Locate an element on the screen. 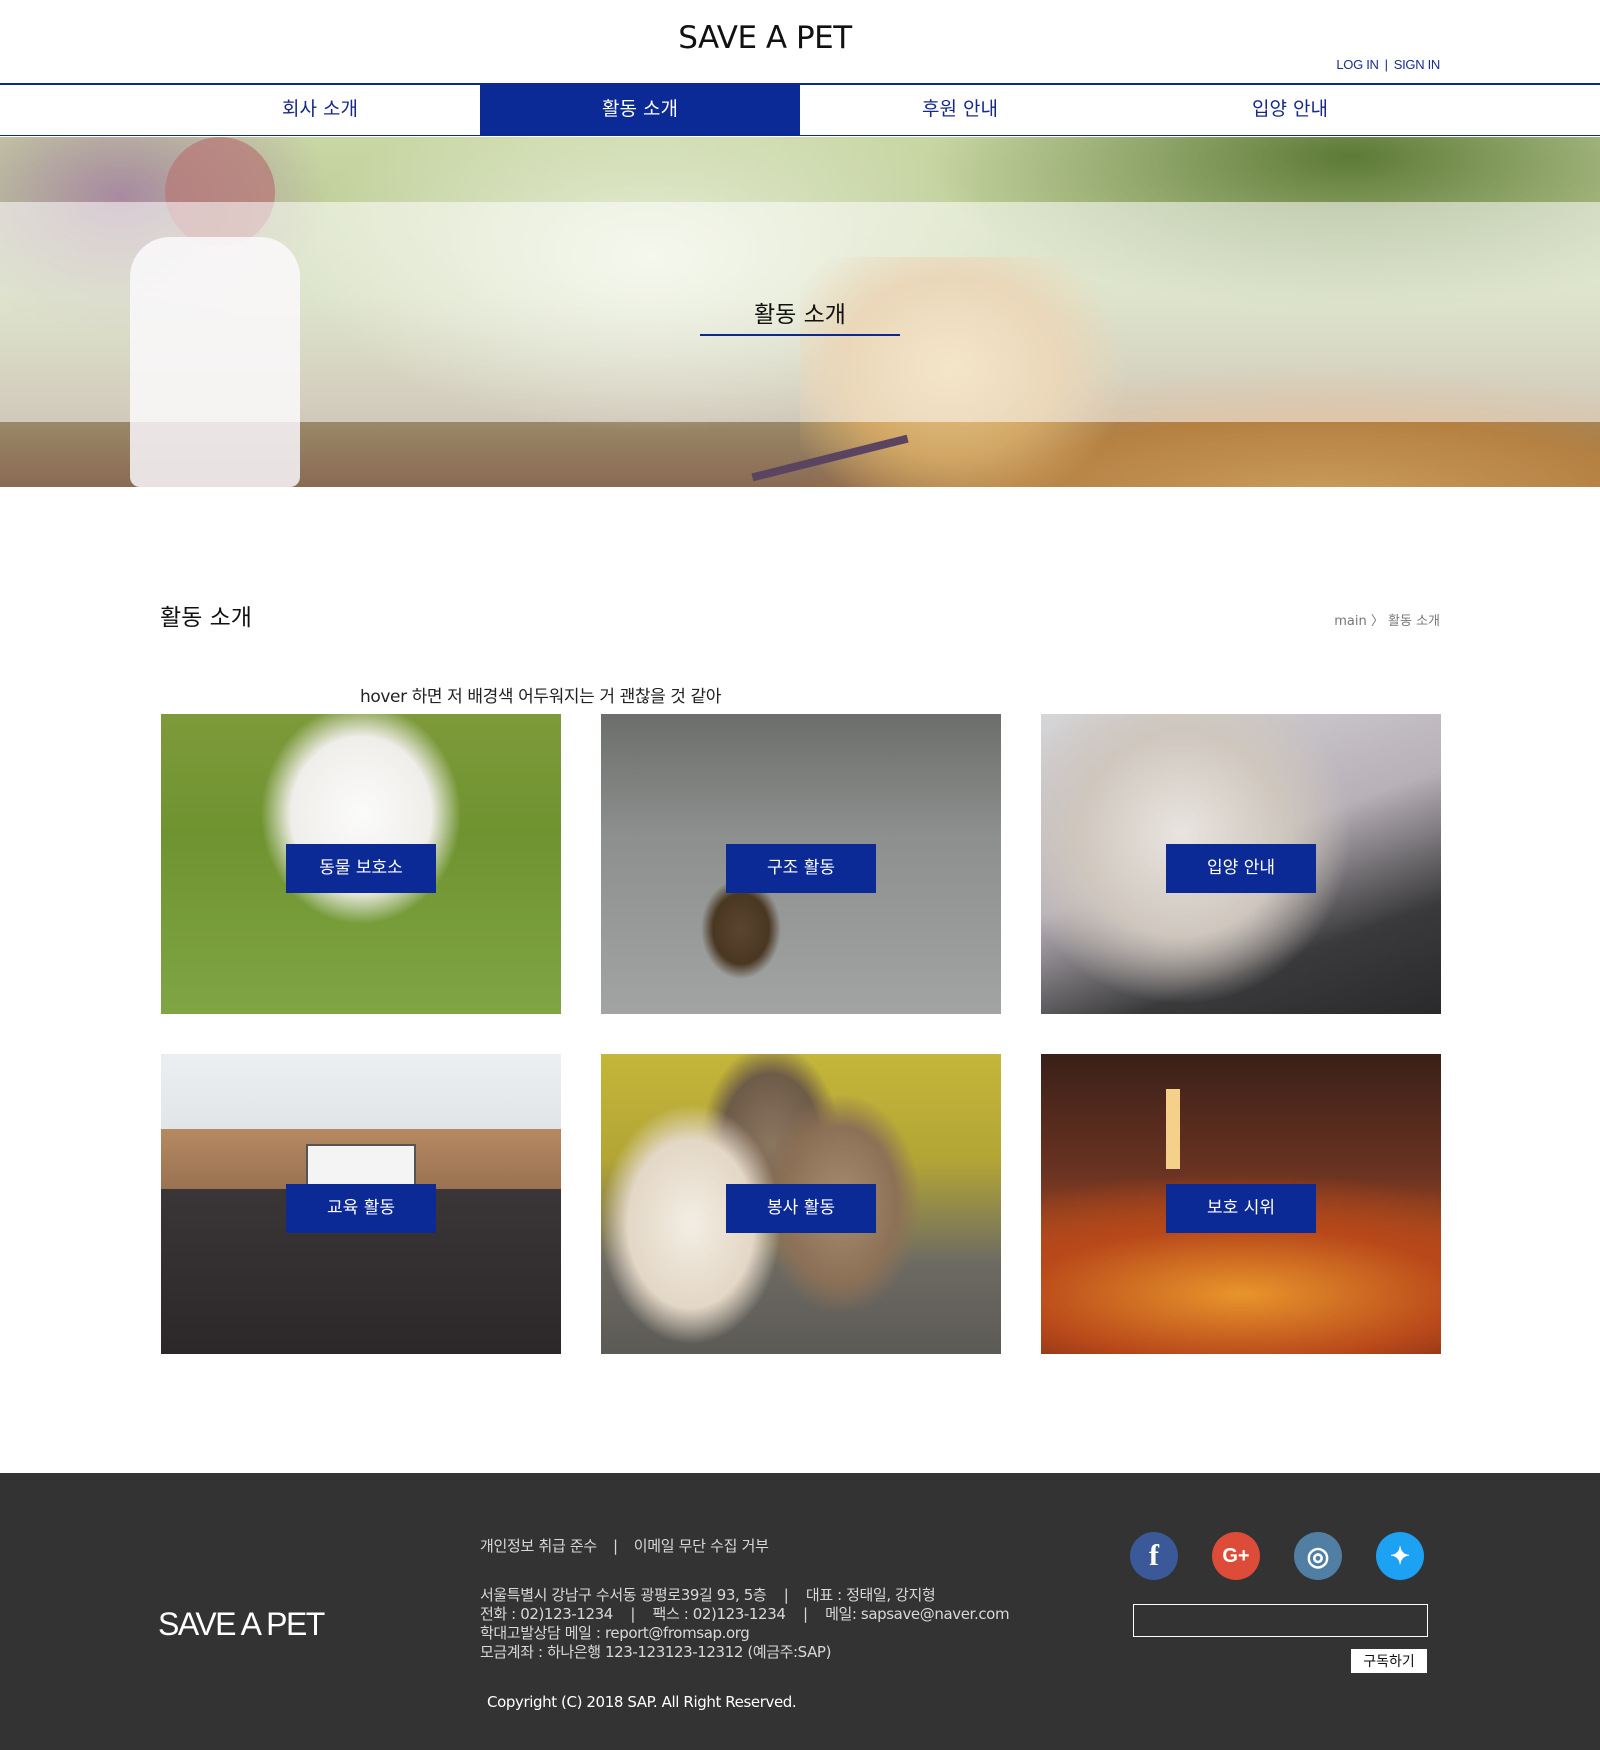 The width and height of the screenshot is (1600, 1750). google-plus-icon: G+ is located at coordinates (1236, 1556).